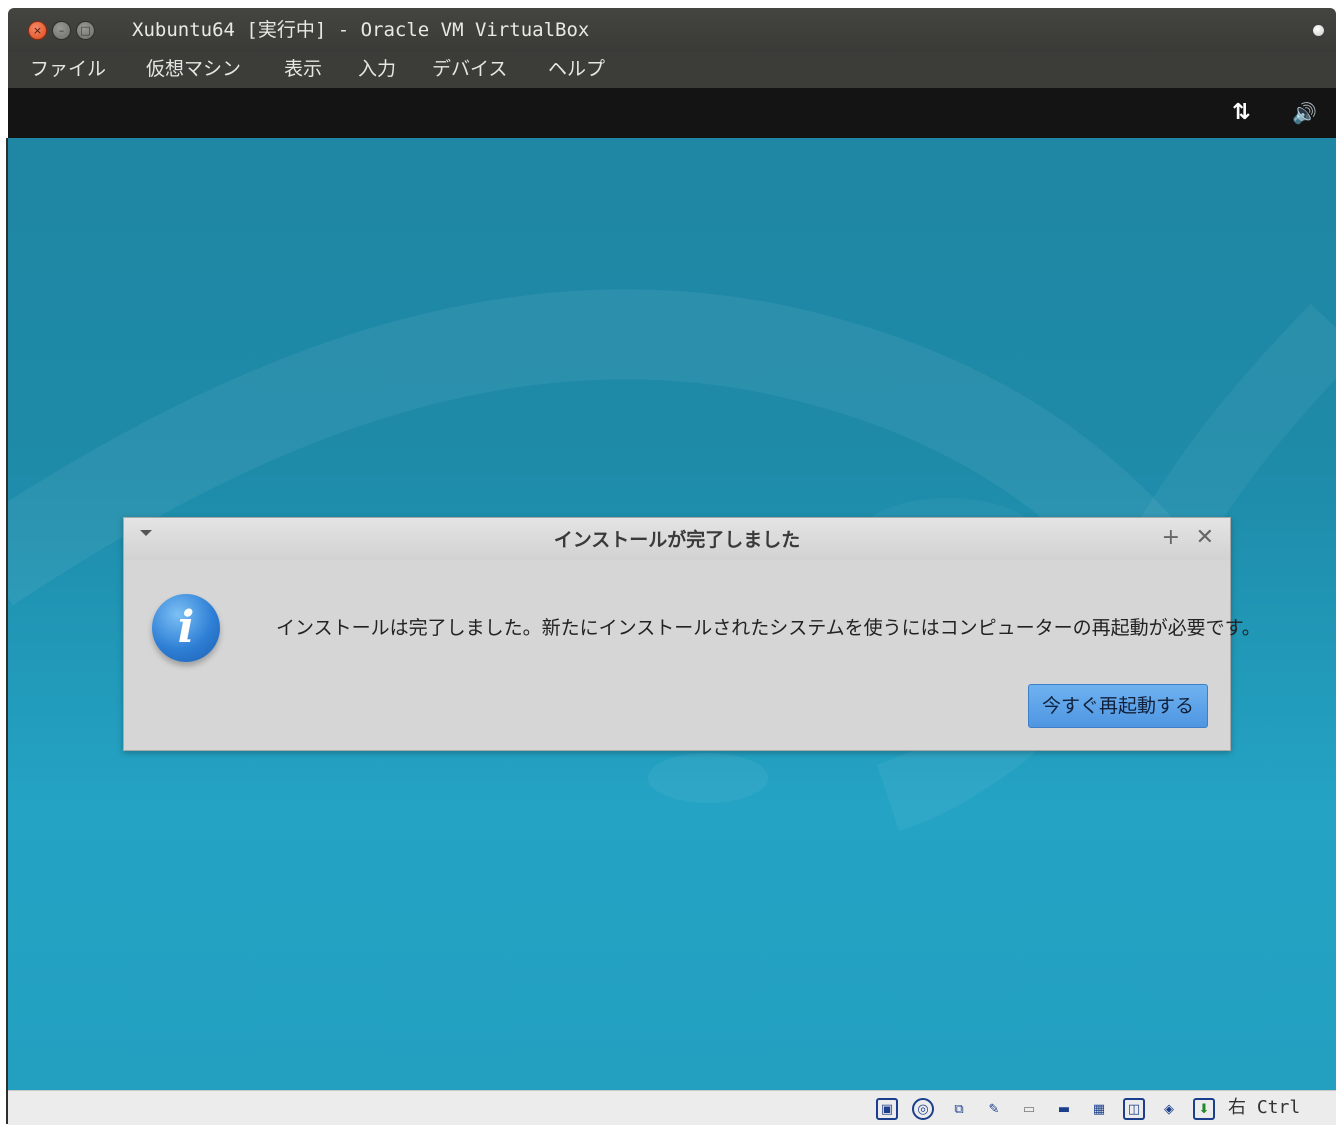 This screenshot has width=1336, height=1125. I want to click on menu-view: 表示, so click(303, 70).